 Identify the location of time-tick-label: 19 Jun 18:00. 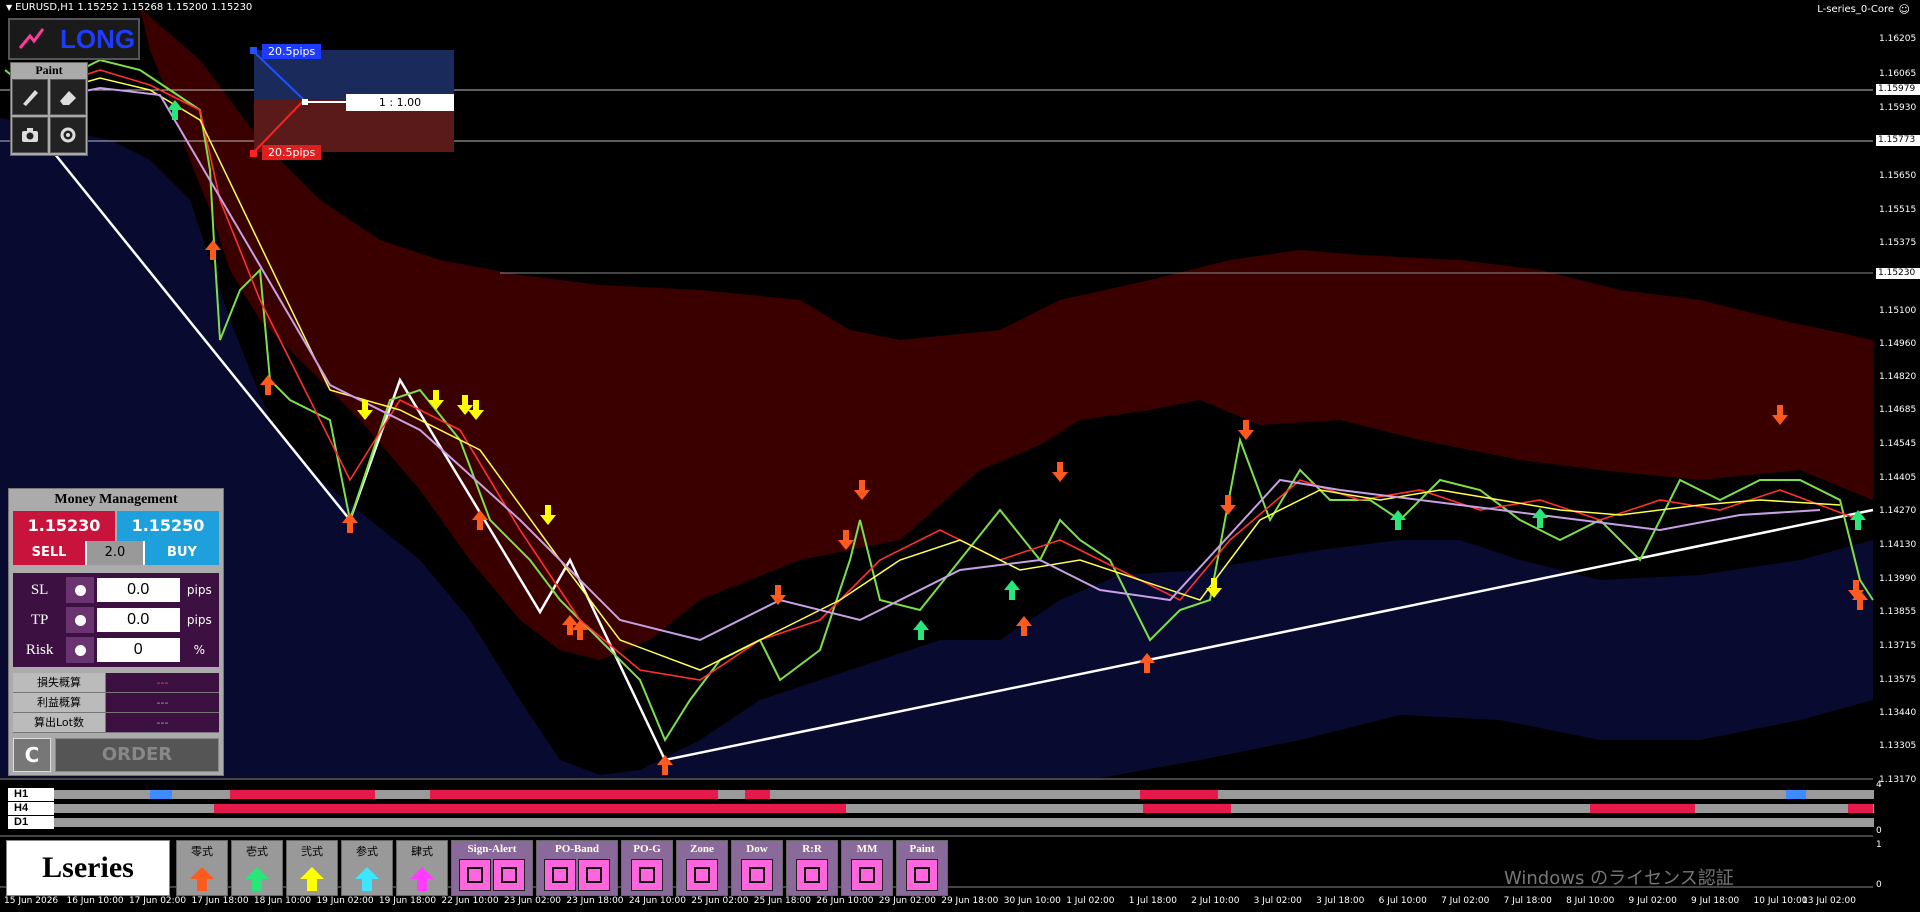
(407, 901).